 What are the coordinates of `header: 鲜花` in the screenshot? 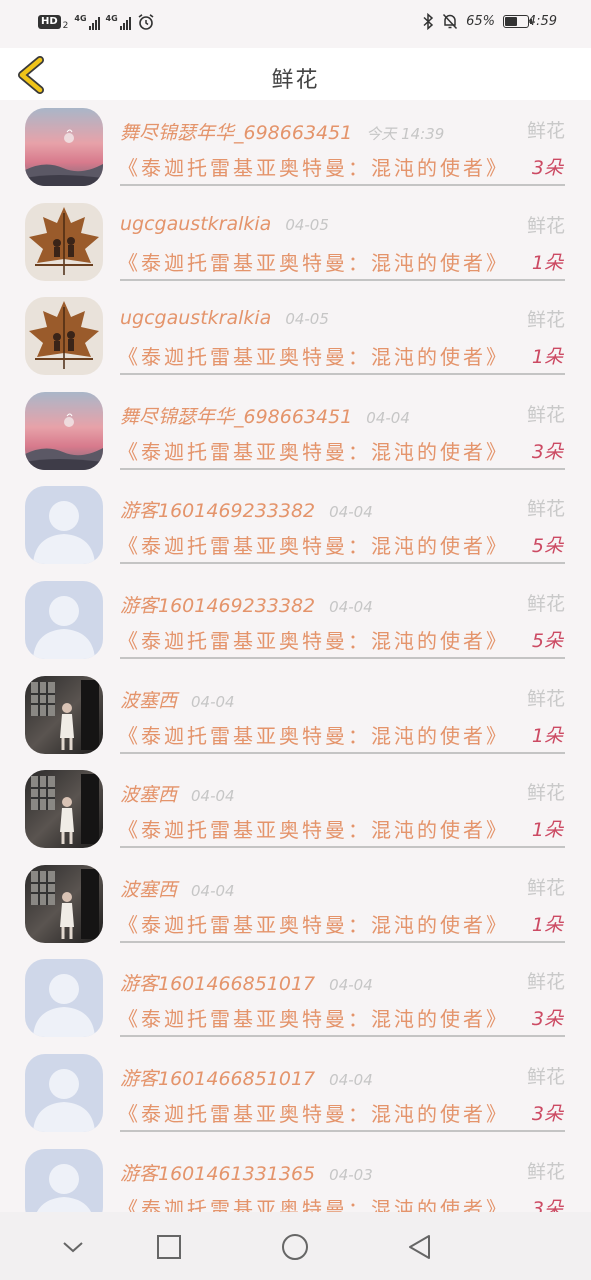 It's located at (295, 74).